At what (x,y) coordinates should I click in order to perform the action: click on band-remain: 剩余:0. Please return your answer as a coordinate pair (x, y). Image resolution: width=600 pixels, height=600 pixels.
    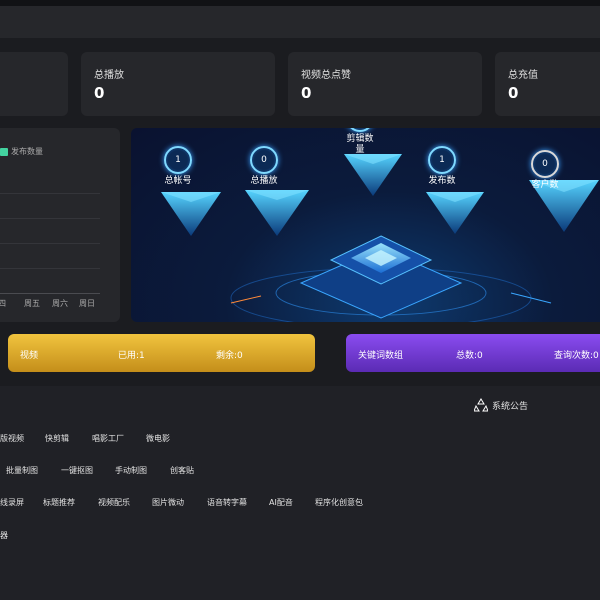
    Looking at the image, I should click on (229, 356).